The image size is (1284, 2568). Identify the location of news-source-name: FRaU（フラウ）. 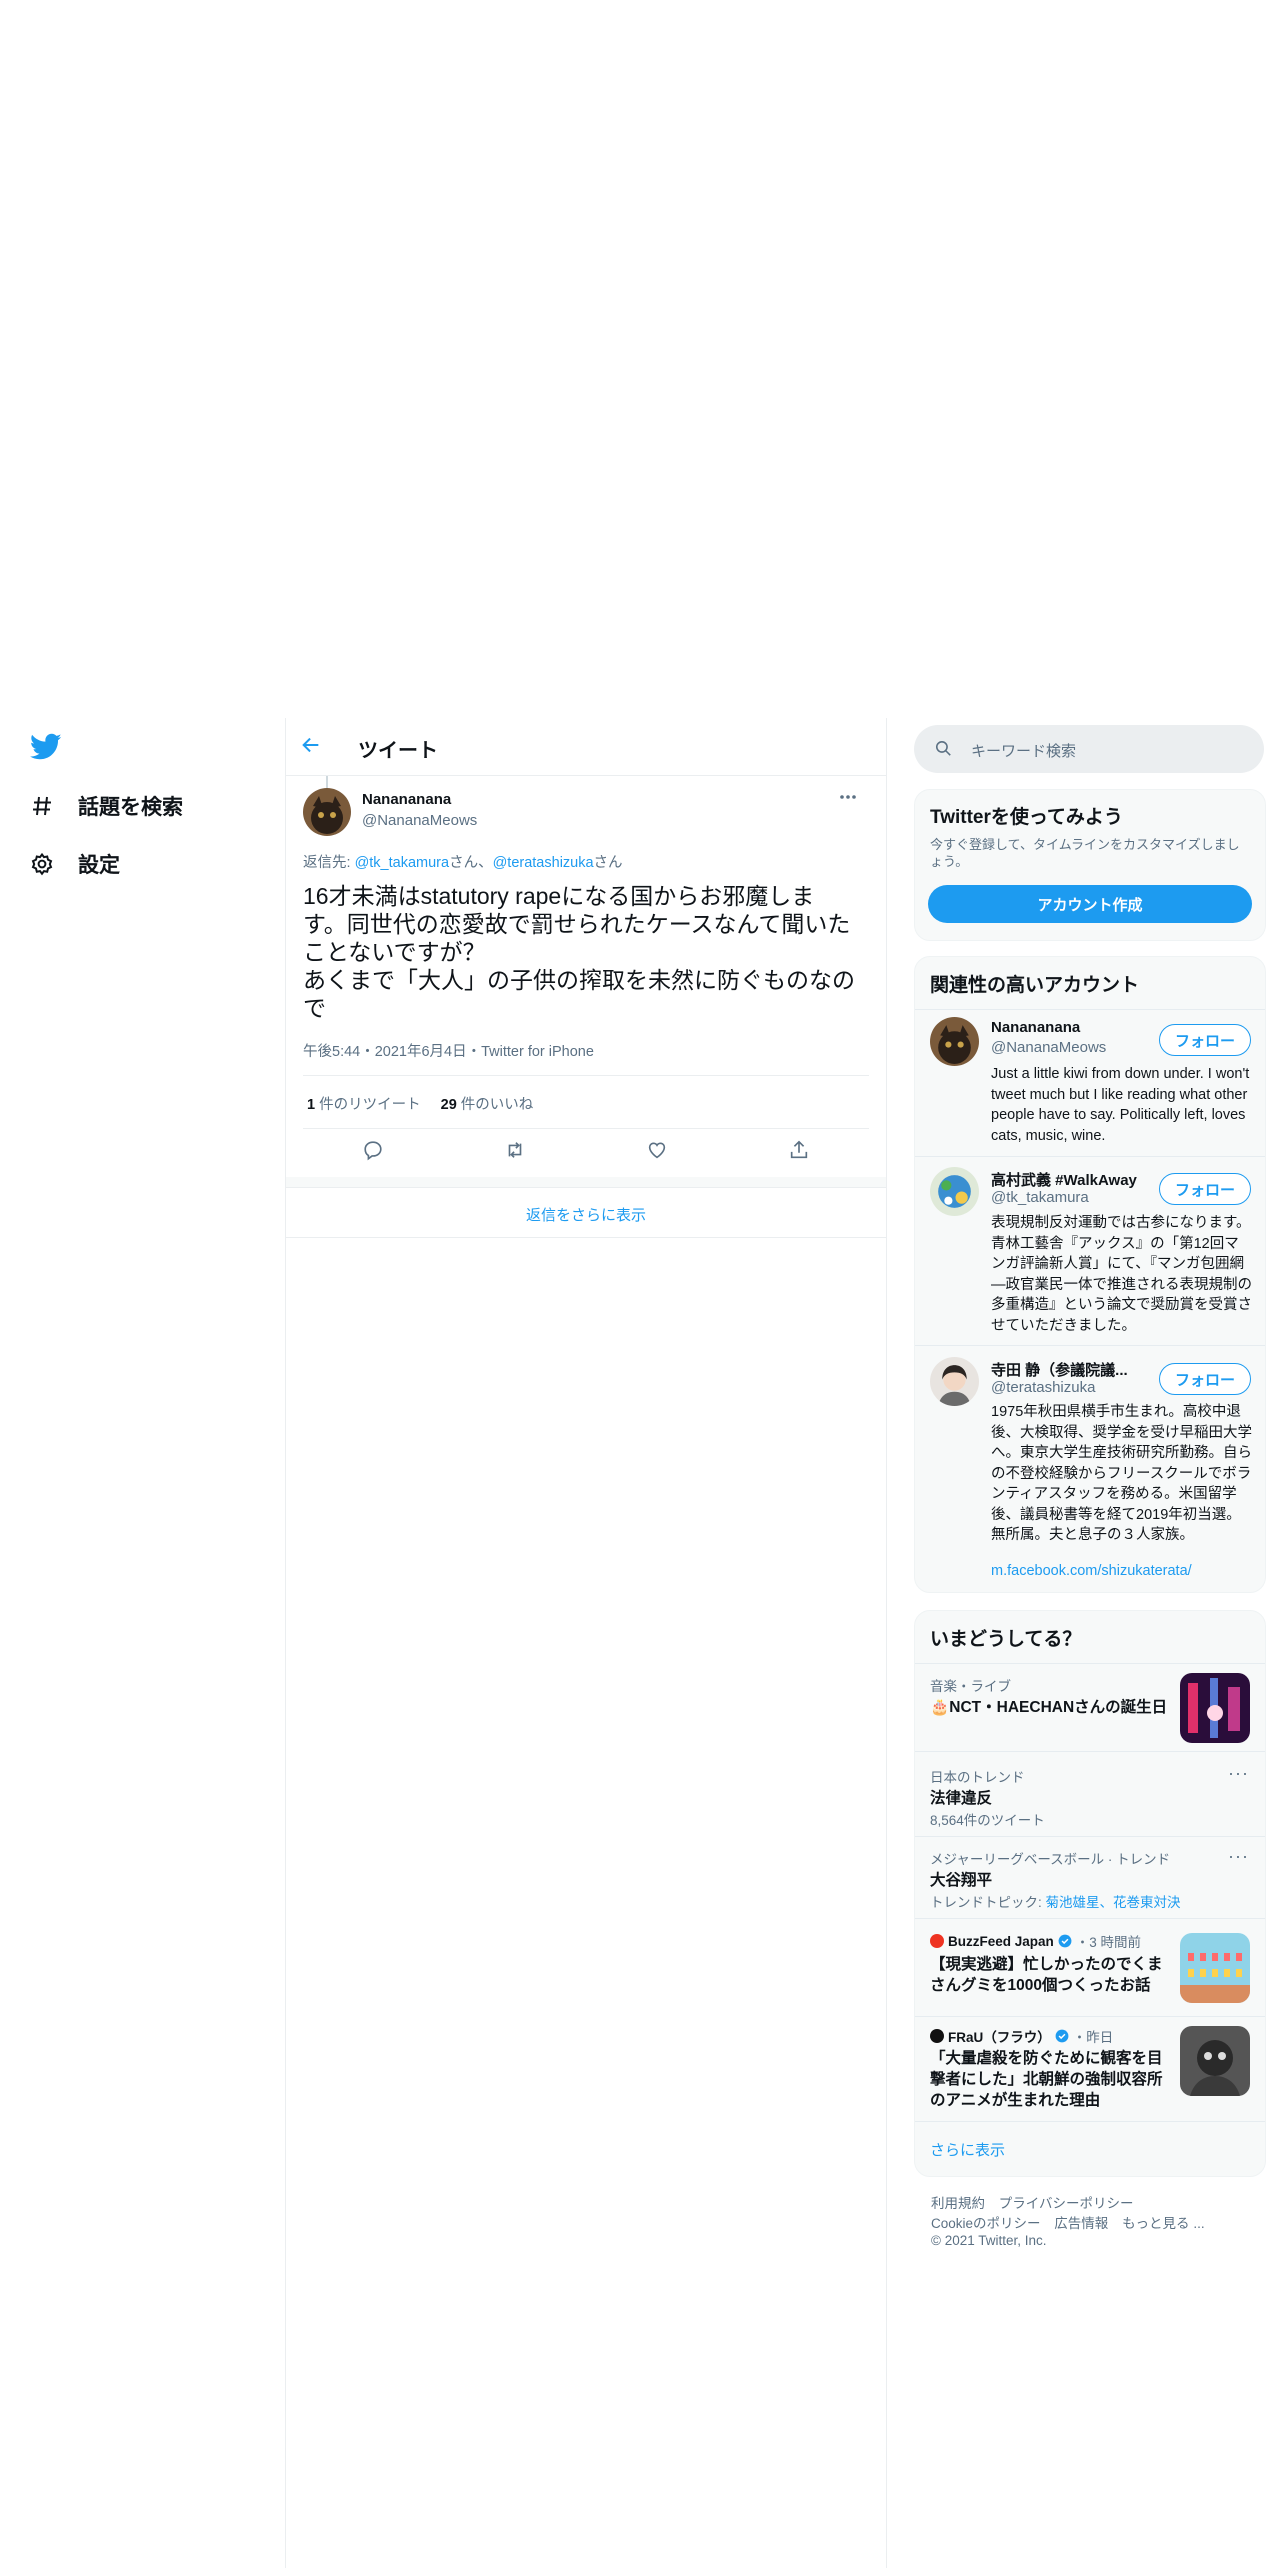
(999, 2037).